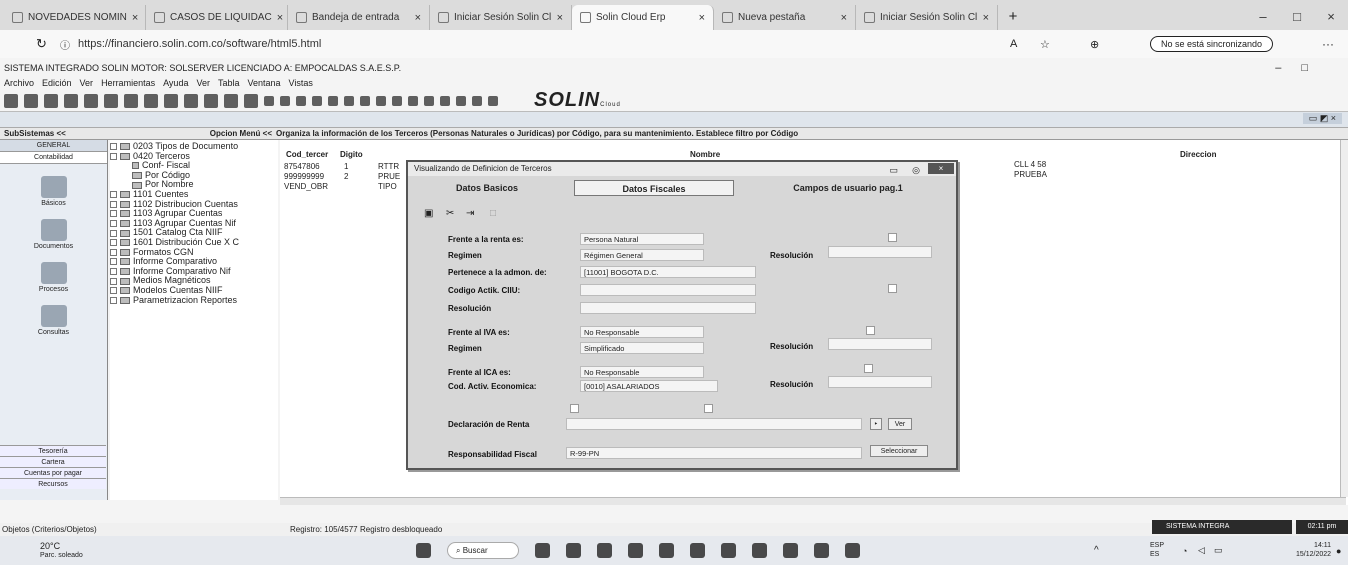 The image size is (1348, 565). Describe the element at coordinates (900, 424) in the screenshot. I see `ver-button: Ver` at that location.